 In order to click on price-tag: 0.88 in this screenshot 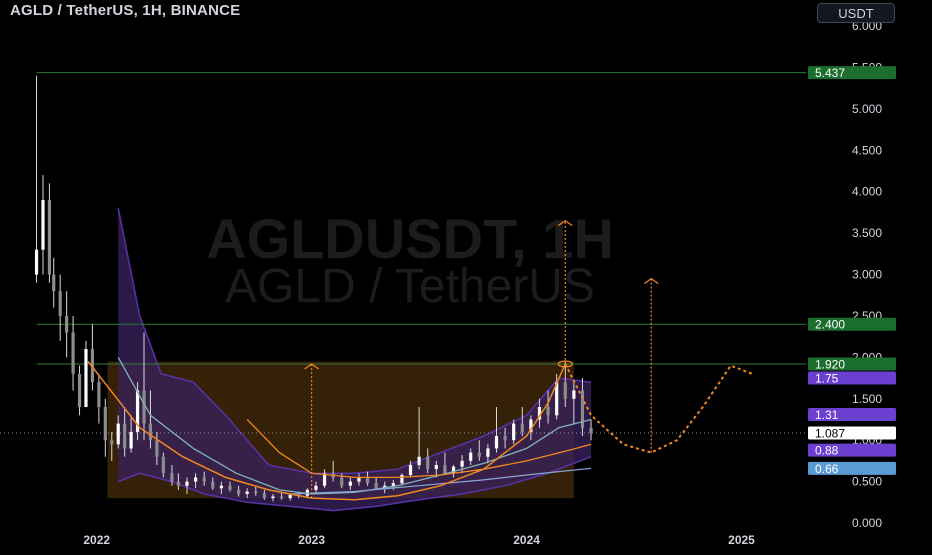, I will do `click(852, 450)`.